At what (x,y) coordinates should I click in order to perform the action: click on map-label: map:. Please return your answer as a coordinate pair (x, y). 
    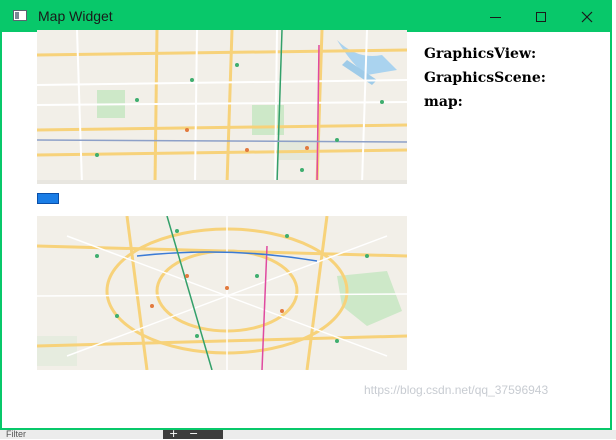
    Looking at the image, I should click on (443, 102).